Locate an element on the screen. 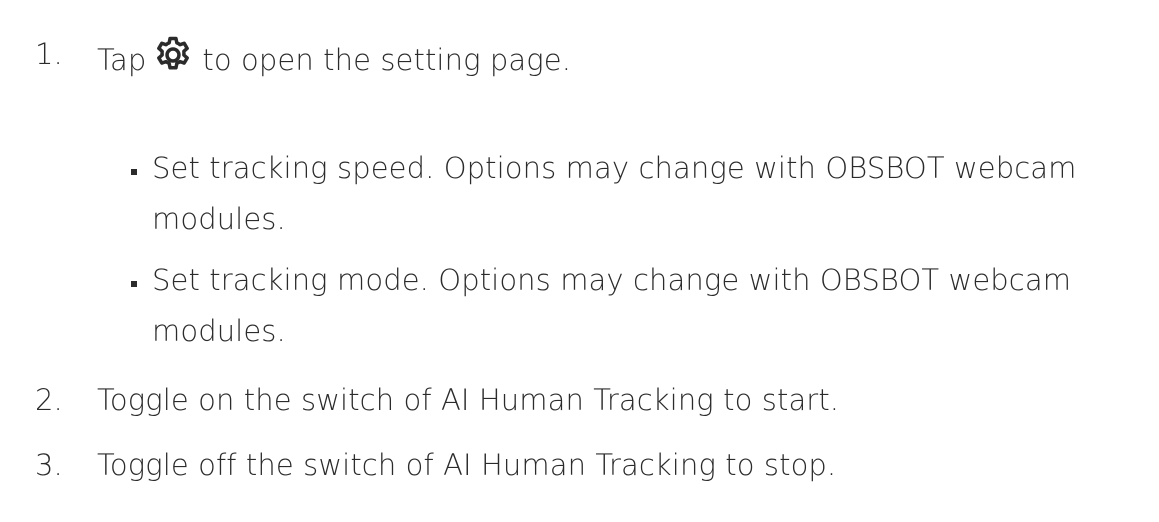 This screenshot has width=1159, height=522. step-1-text-after: to open the setting page. is located at coordinates (387, 60).